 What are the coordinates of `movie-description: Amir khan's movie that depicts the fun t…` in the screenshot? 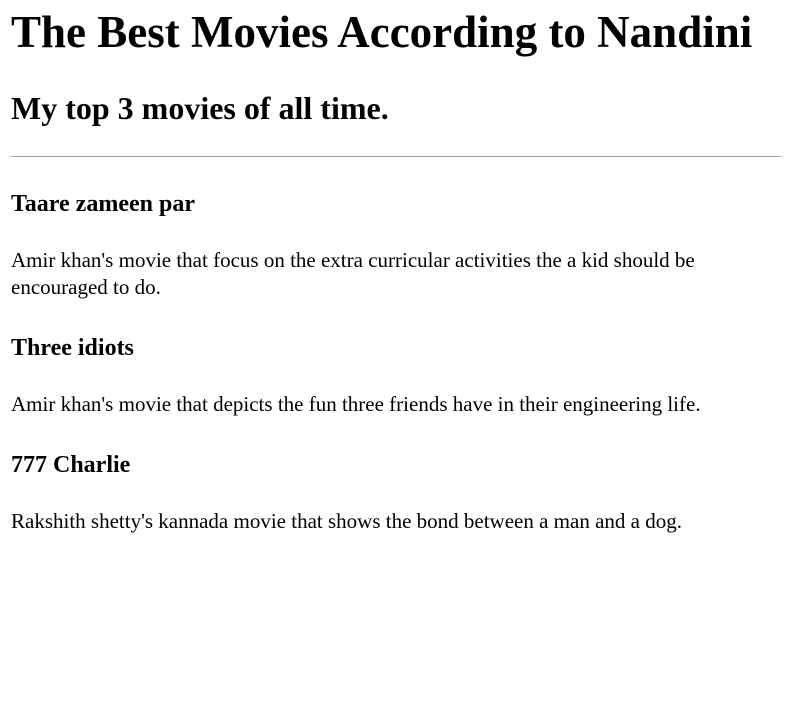 It's located at (356, 404).